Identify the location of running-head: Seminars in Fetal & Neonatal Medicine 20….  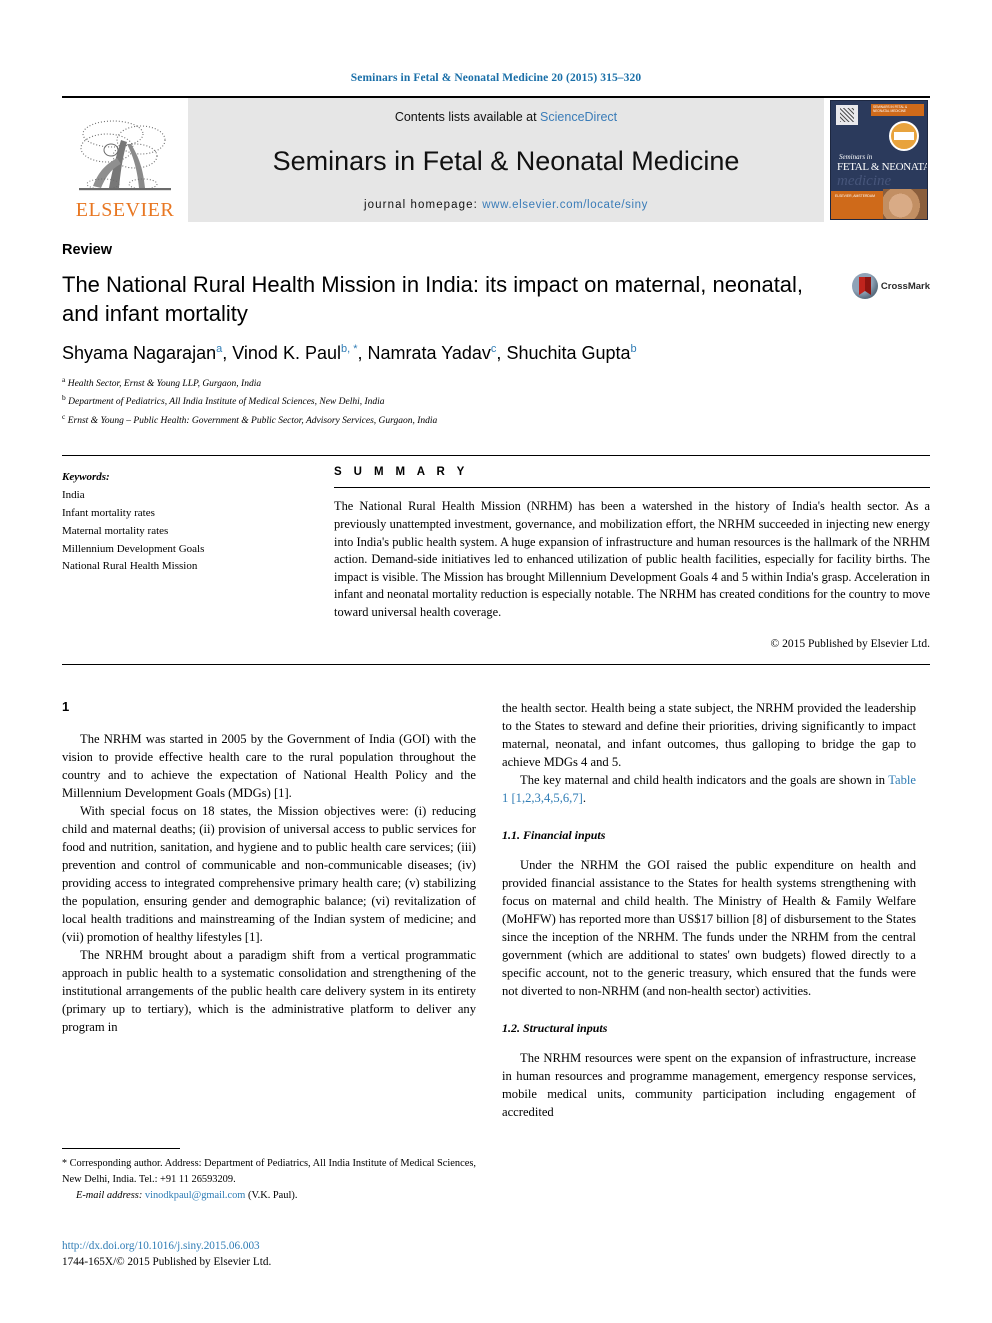
(496, 78).